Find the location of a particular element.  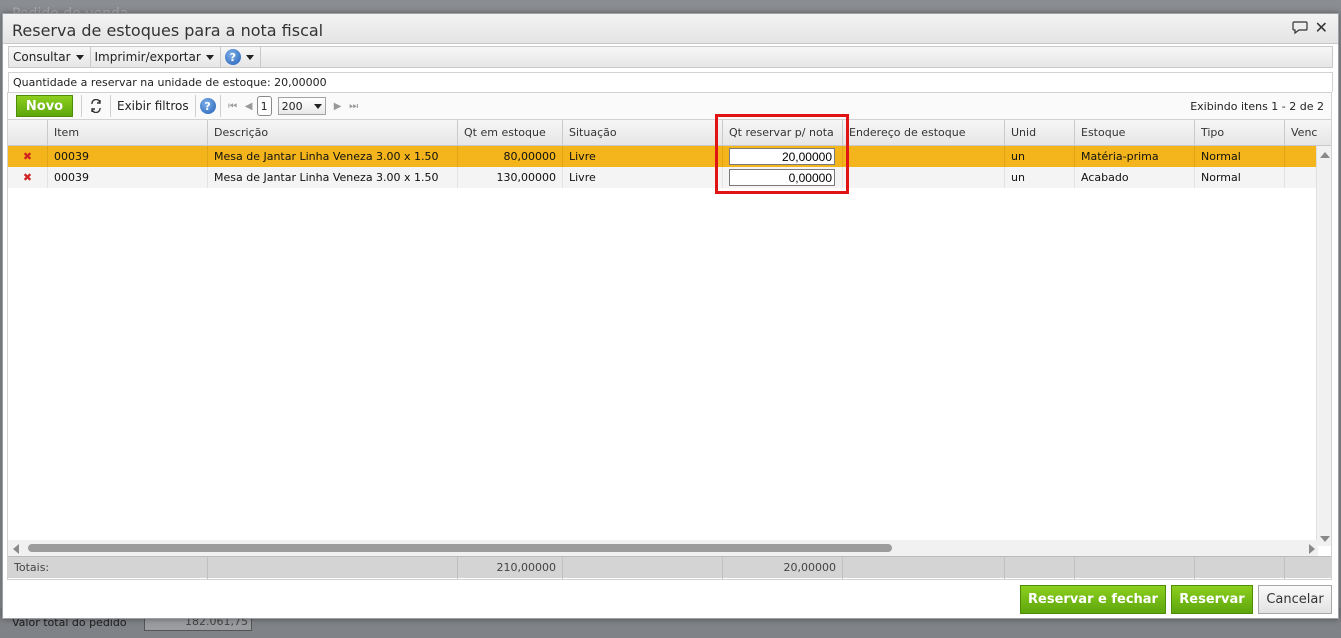

menu-imprimir-exportar: Imprimir/exportar is located at coordinates (156, 57).